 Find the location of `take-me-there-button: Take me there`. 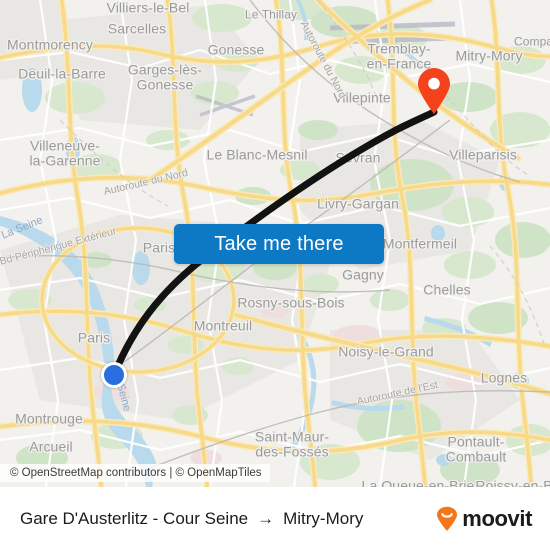

take-me-there-button: Take me there is located at coordinates (279, 244).